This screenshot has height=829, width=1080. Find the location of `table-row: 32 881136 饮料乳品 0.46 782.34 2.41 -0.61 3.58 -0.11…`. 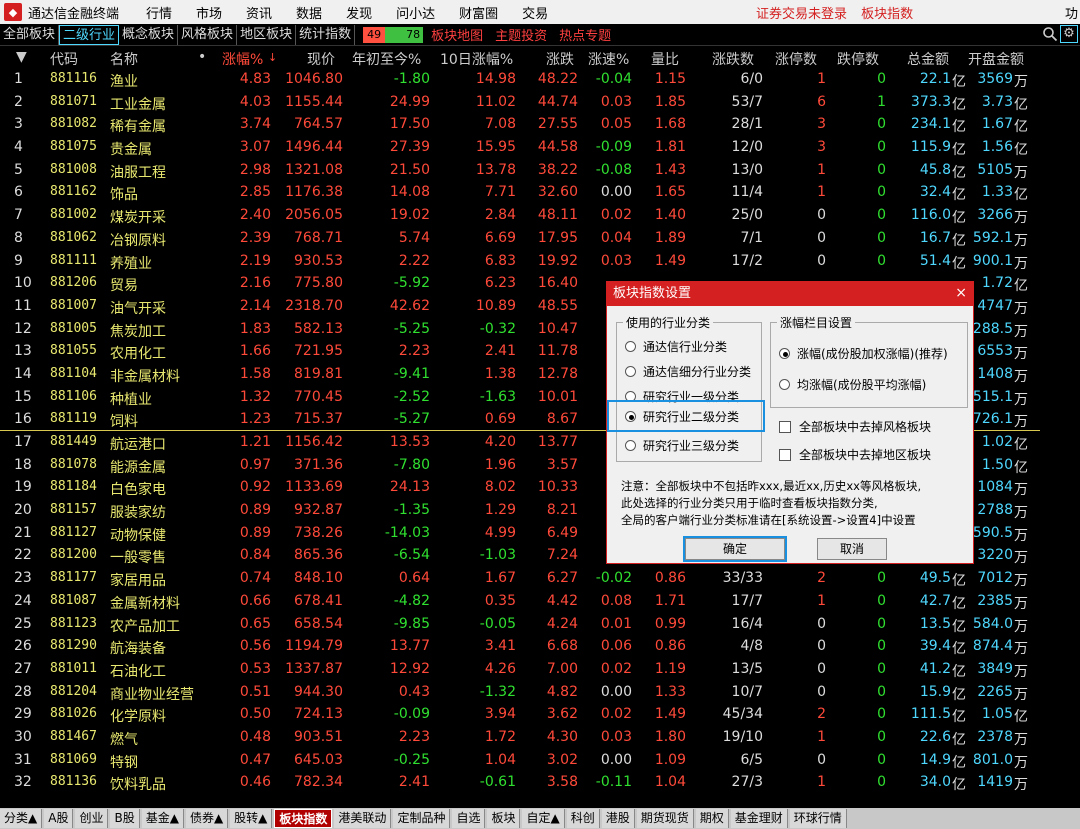

table-row: 32 881136 饮料乳品 0.46 782.34 2.41 -0.61 3.58 -0.11… is located at coordinates (540, 783).